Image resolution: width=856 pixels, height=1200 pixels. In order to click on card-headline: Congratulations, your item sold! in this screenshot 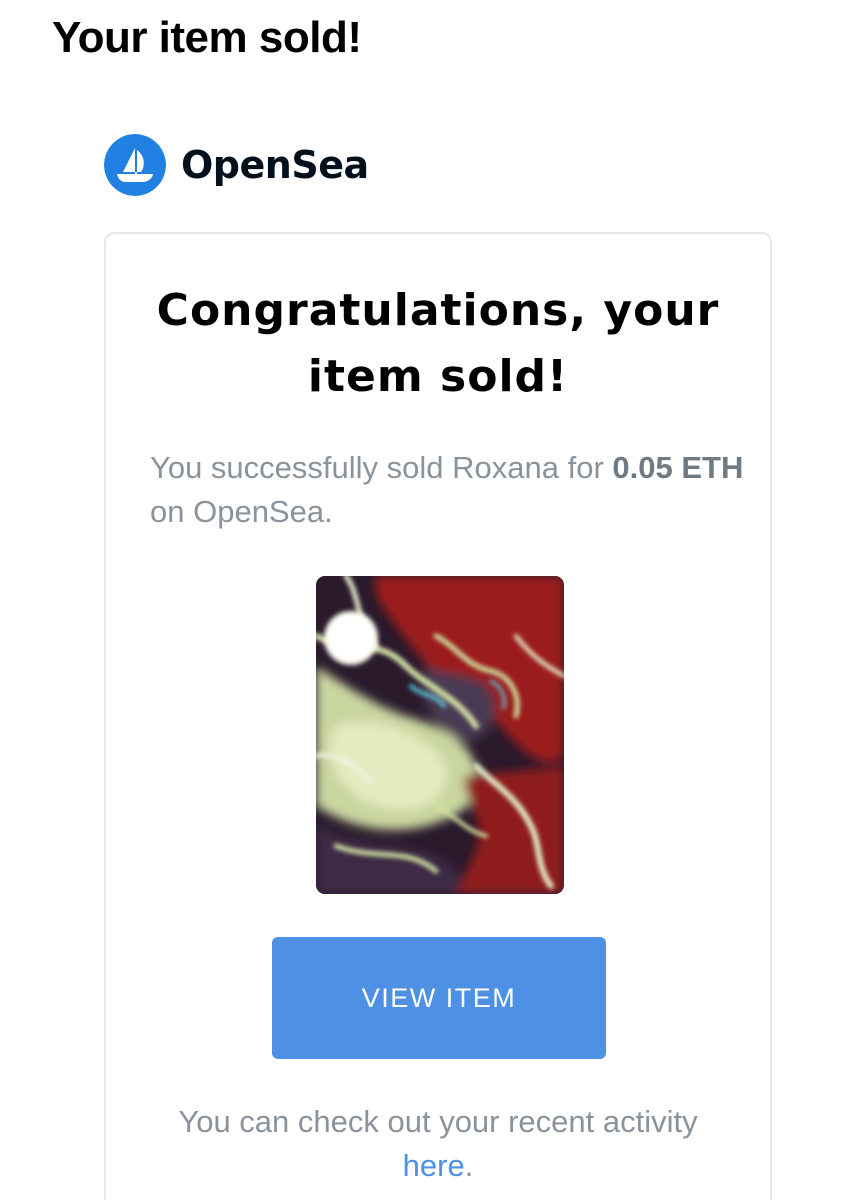, I will do `click(438, 343)`.